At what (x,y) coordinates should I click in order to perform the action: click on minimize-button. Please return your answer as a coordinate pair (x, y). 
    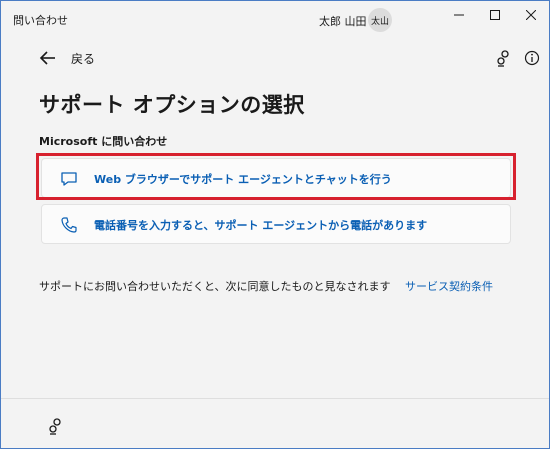
    Looking at the image, I should click on (459, 15).